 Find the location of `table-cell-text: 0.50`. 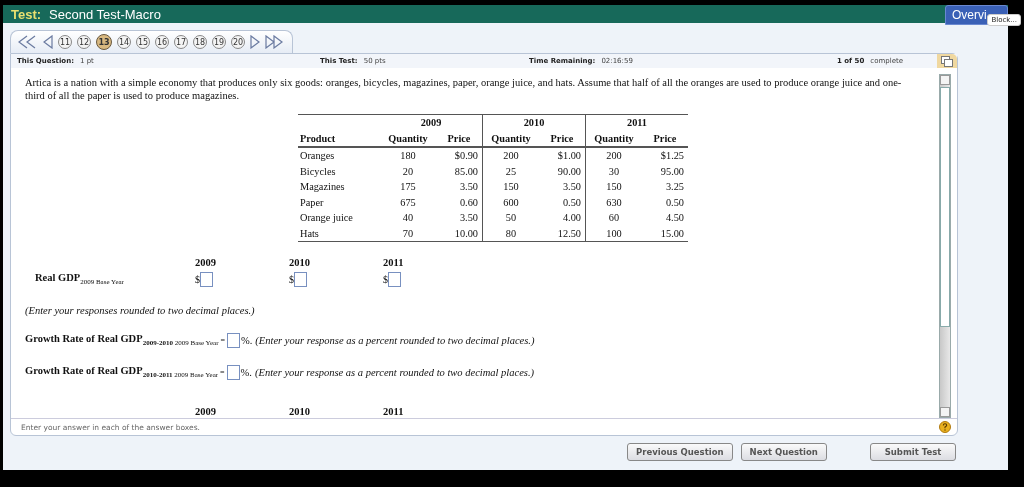

table-cell-text: 0.50 is located at coordinates (674, 202).